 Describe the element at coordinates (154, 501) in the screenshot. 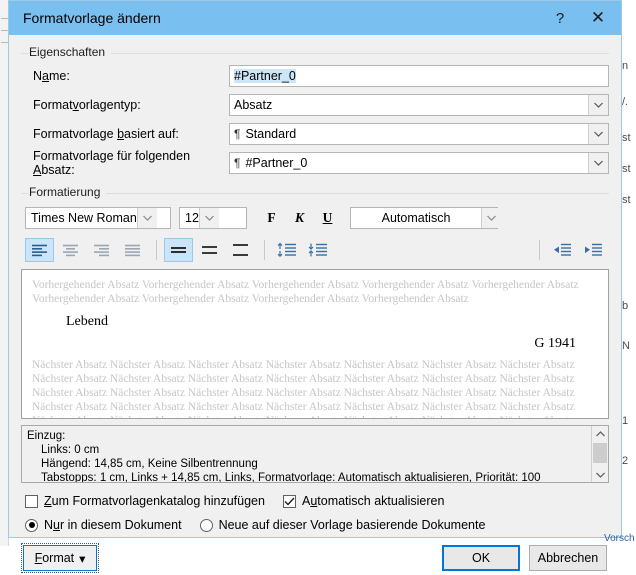

I see `add-to-gallery-label: Zum Formatvorlagenkatalog hinzufügen` at that location.